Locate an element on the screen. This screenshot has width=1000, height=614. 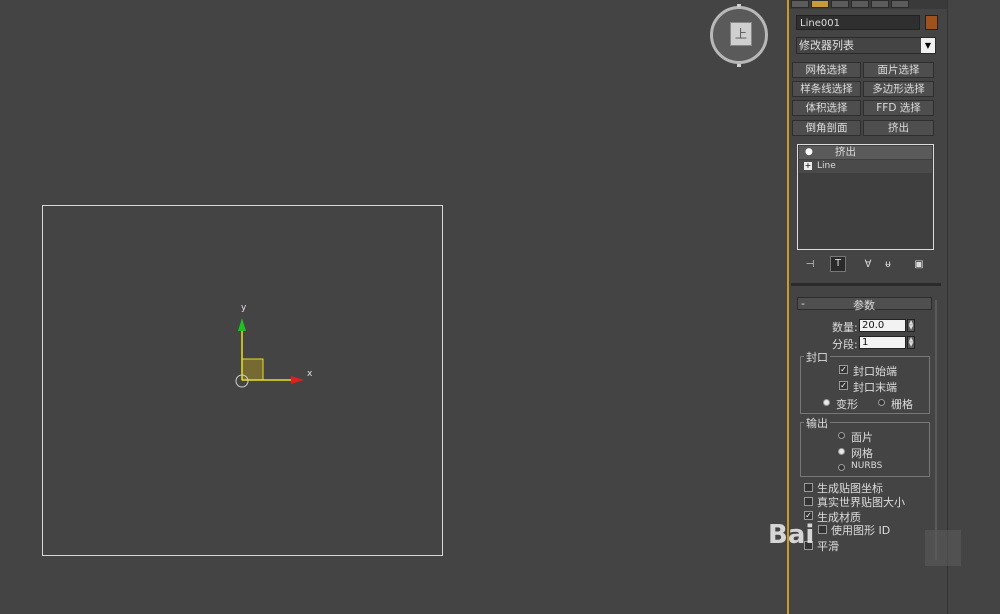
ffd-select-button: FFD 选择 is located at coordinates (898, 108).